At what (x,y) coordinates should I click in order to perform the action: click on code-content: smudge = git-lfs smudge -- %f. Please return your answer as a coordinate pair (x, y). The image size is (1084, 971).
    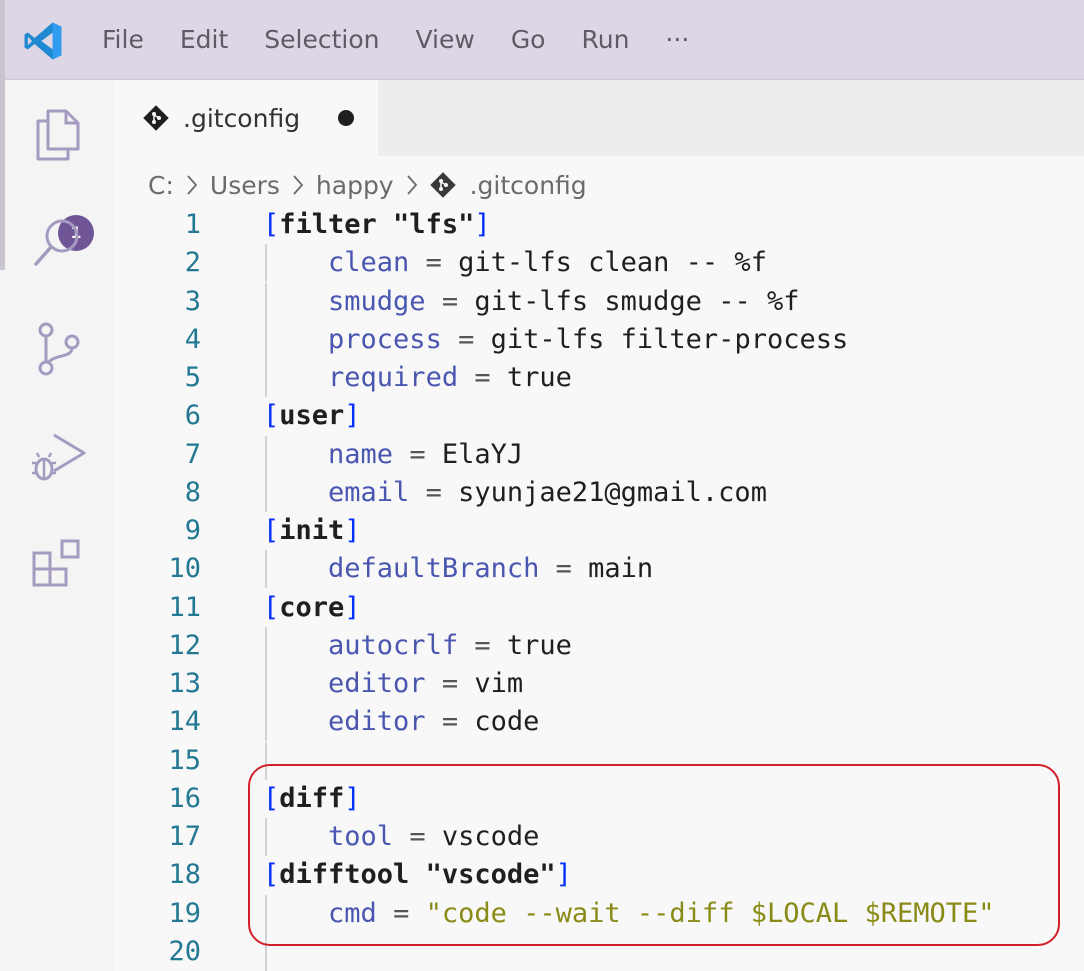
    Looking at the image, I should click on (564, 301).